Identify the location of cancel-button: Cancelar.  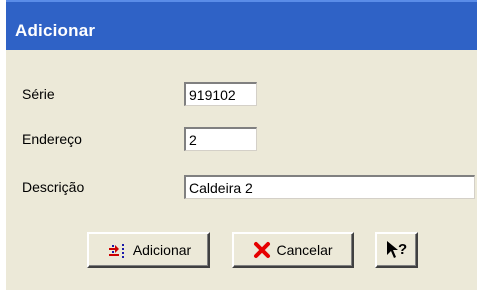
(293, 250).